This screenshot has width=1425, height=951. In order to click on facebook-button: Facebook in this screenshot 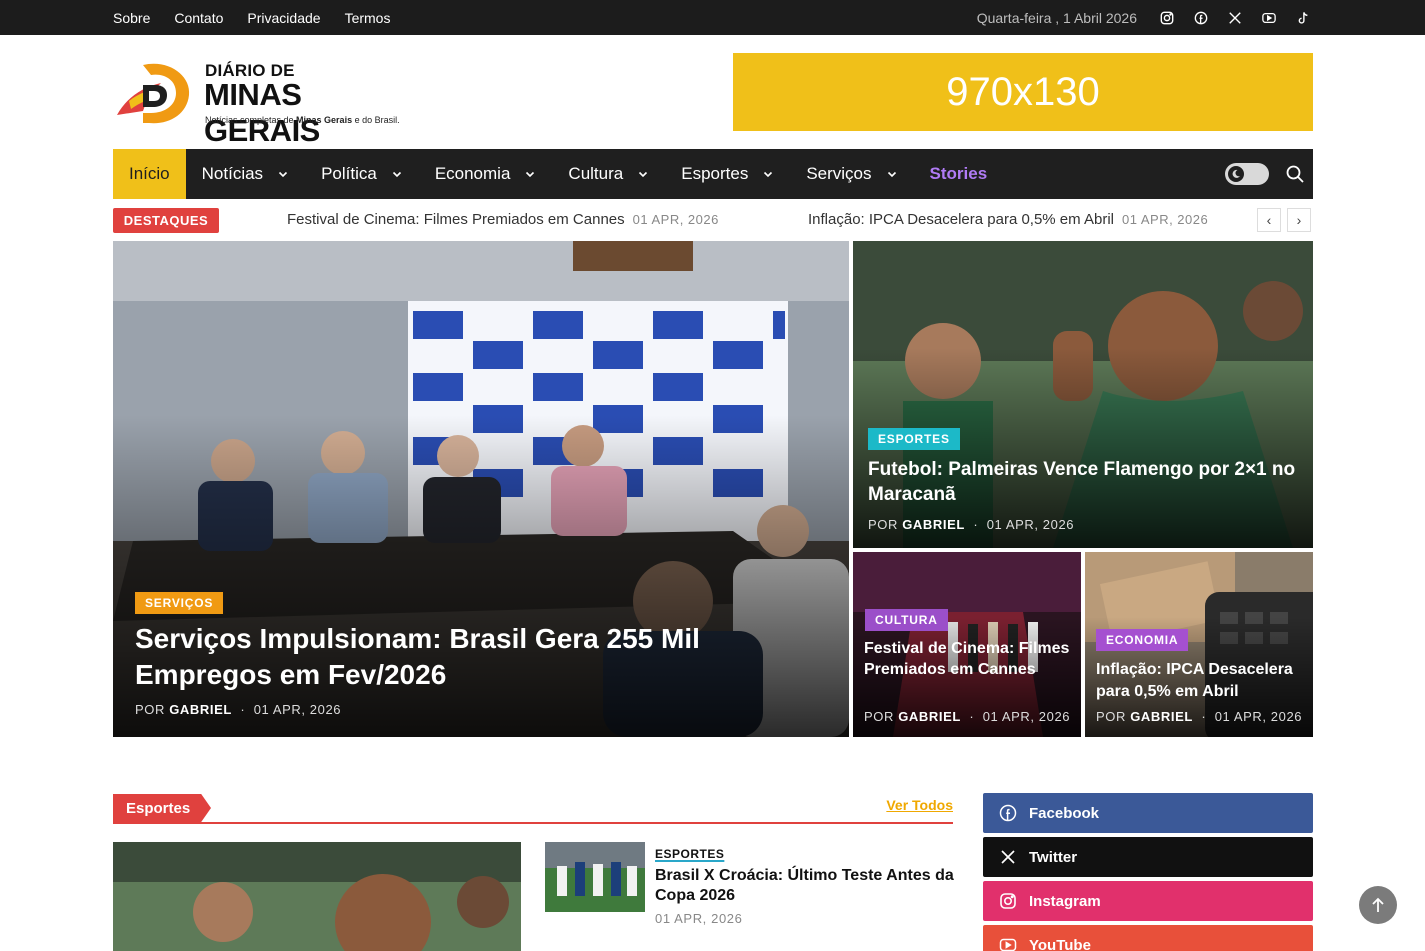, I will do `click(1148, 813)`.